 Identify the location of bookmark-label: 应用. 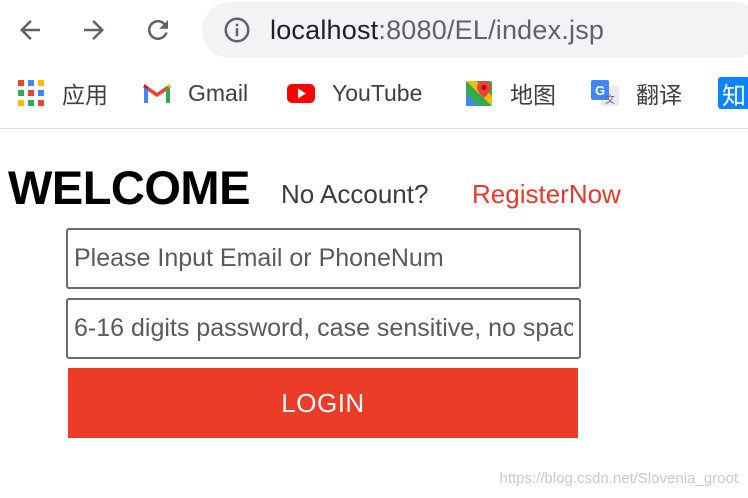
(85, 95).